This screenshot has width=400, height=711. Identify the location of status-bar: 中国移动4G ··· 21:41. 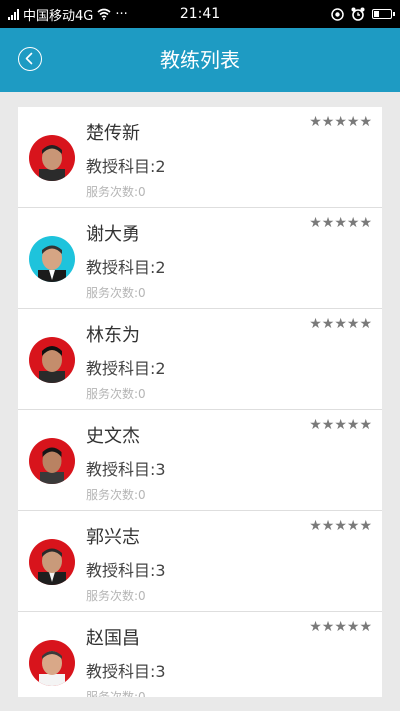
(200, 14).